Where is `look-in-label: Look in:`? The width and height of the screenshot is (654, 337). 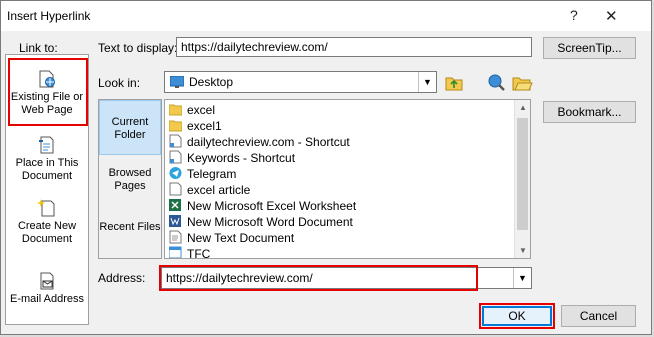 look-in-label: Look in: is located at coordinates (119, 83).